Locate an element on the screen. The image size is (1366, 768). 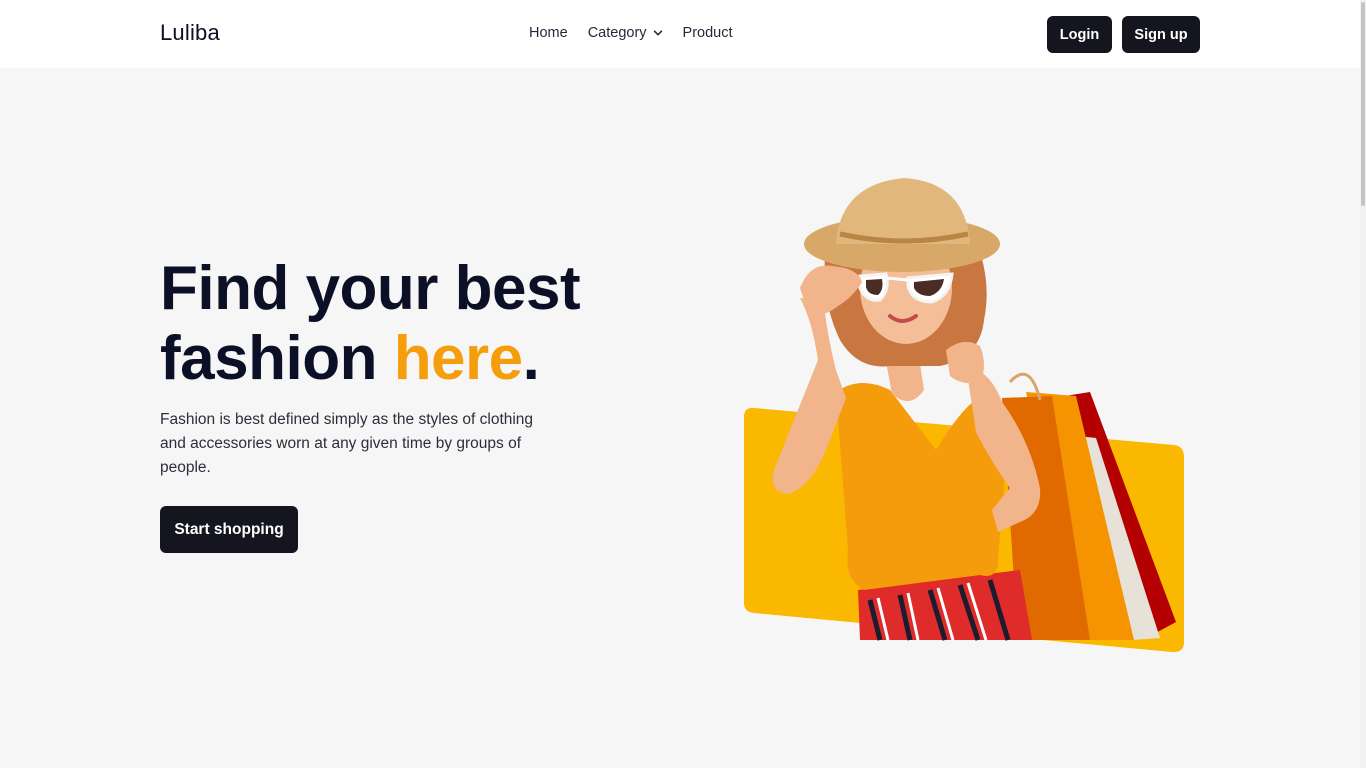
hand-on-strap-shape is located at coordinates (965, 362).